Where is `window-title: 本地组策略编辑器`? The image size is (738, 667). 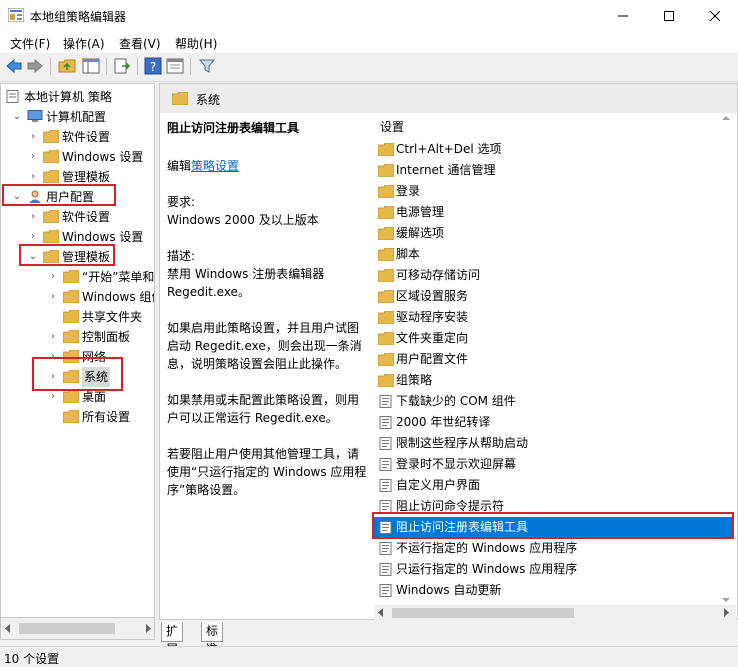 window-title: 本地组策略编辑器 is located at coordinates (78, 17).